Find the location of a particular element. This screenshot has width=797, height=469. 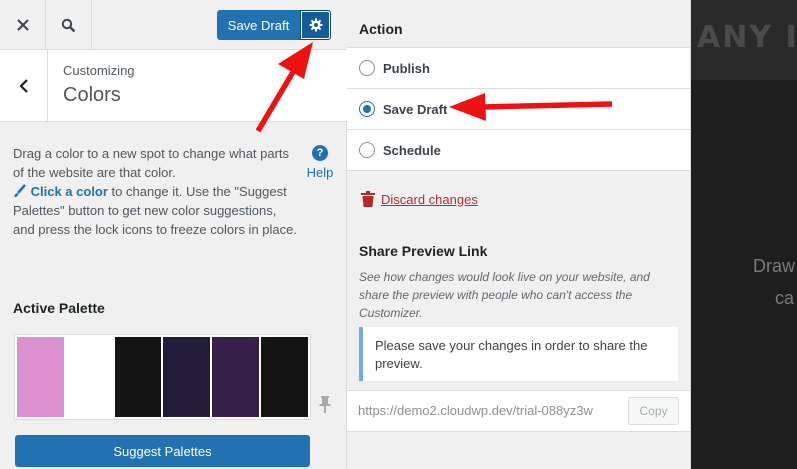

schedule-radio is located at coordinates (367, 150).